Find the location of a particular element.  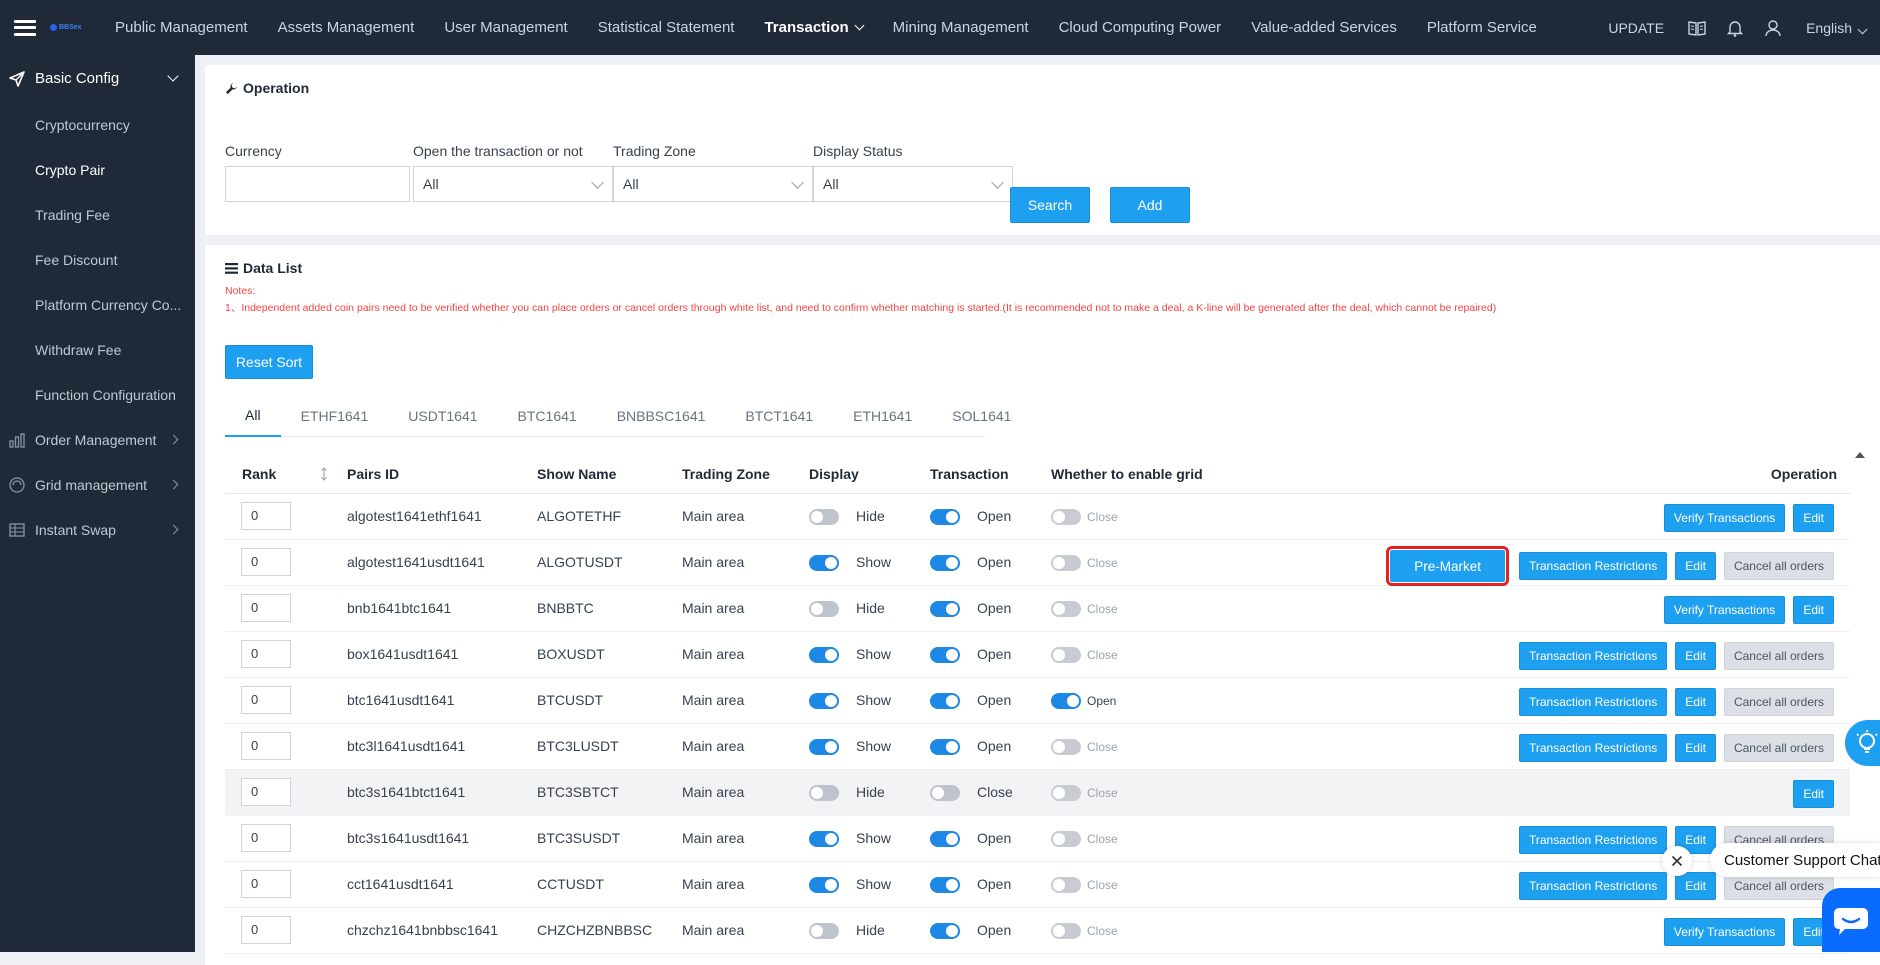

nav-item-value-added-services: Value-added Services is located at coordinates (1324, 27).